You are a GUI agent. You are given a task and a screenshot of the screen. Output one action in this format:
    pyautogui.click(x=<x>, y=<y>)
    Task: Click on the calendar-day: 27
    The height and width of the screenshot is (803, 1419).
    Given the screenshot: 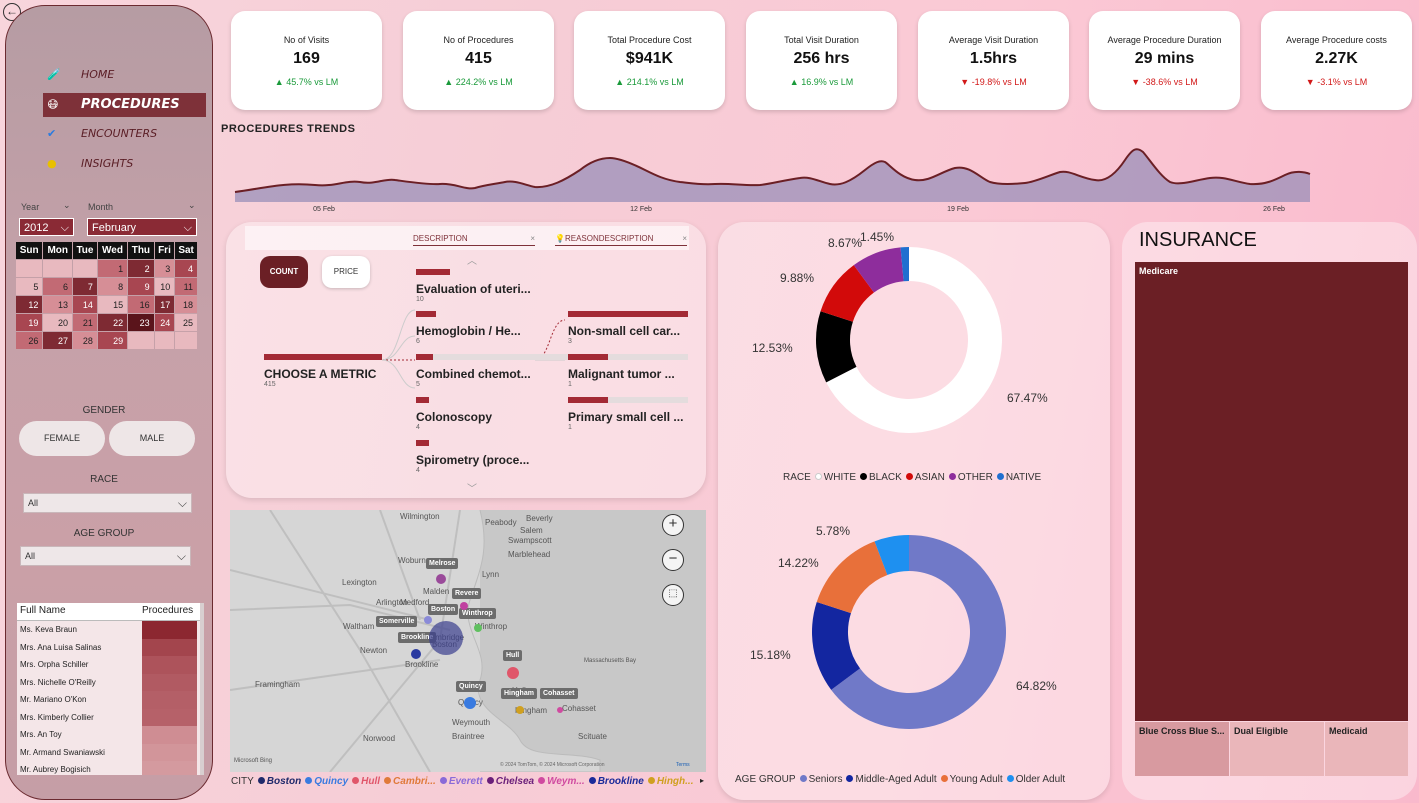 What is the action you would take?
    pyautogui.click(x=58, y=340)
    